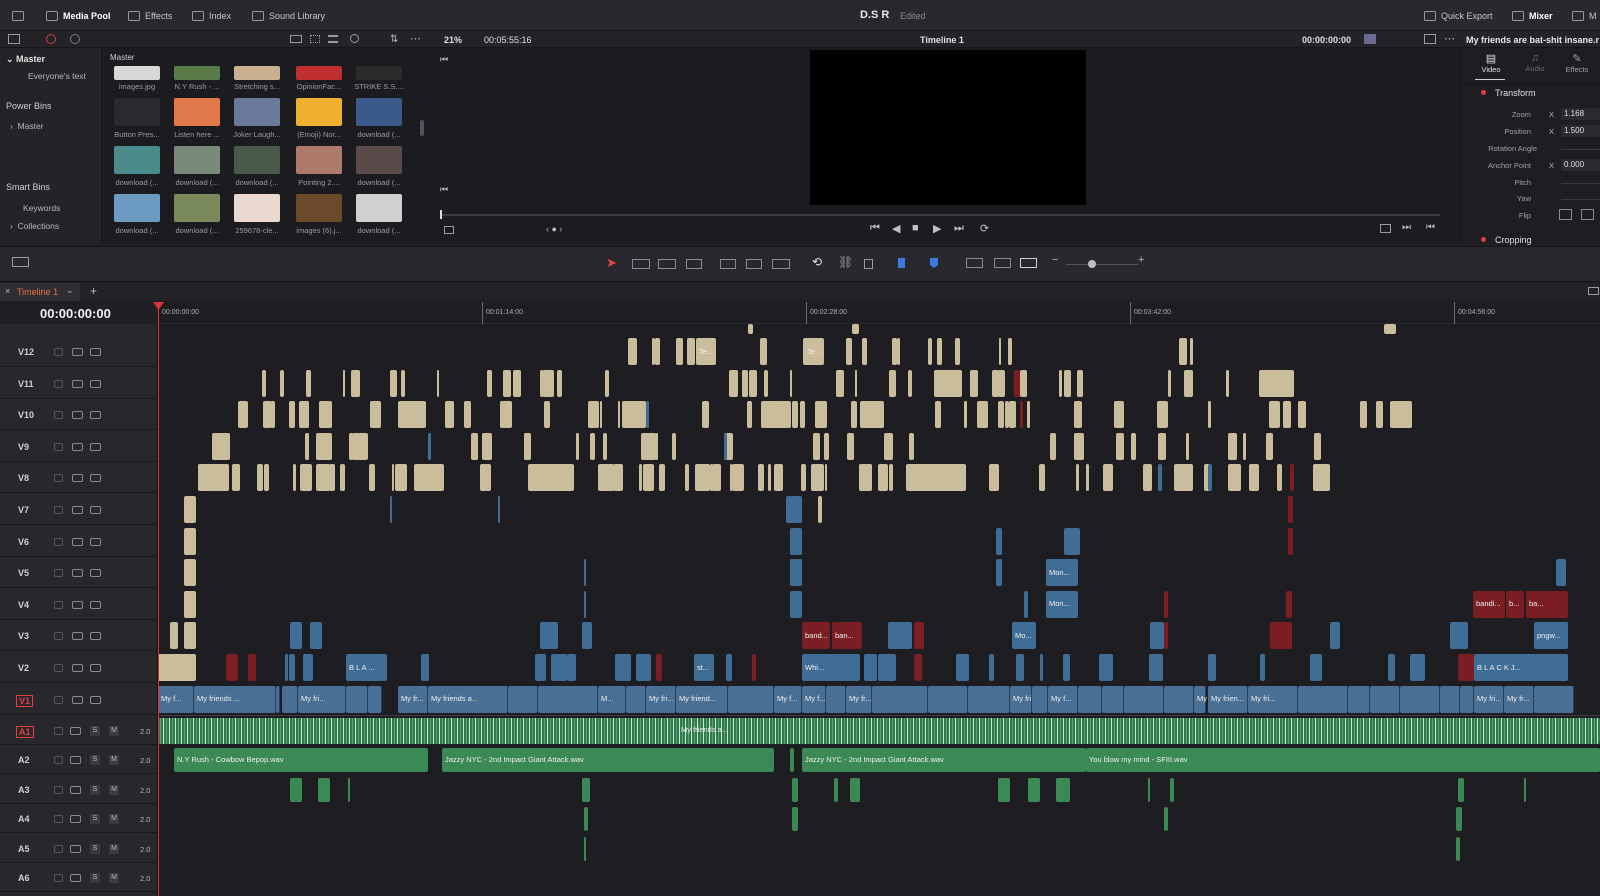 Image resolution: width=1600 pixels, height=896 pixels. I want to click on sound-library-button: Sound Library, so click(288, 16).